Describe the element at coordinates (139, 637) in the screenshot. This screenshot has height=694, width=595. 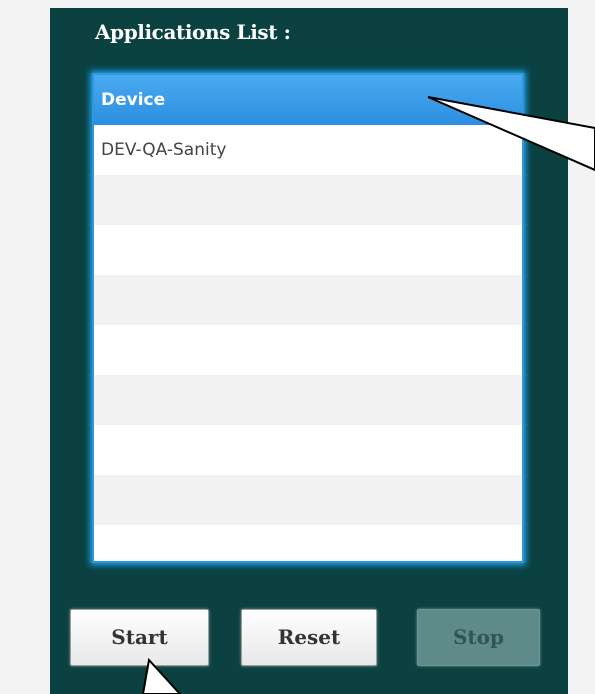
I see `start-button: Start` at that location.